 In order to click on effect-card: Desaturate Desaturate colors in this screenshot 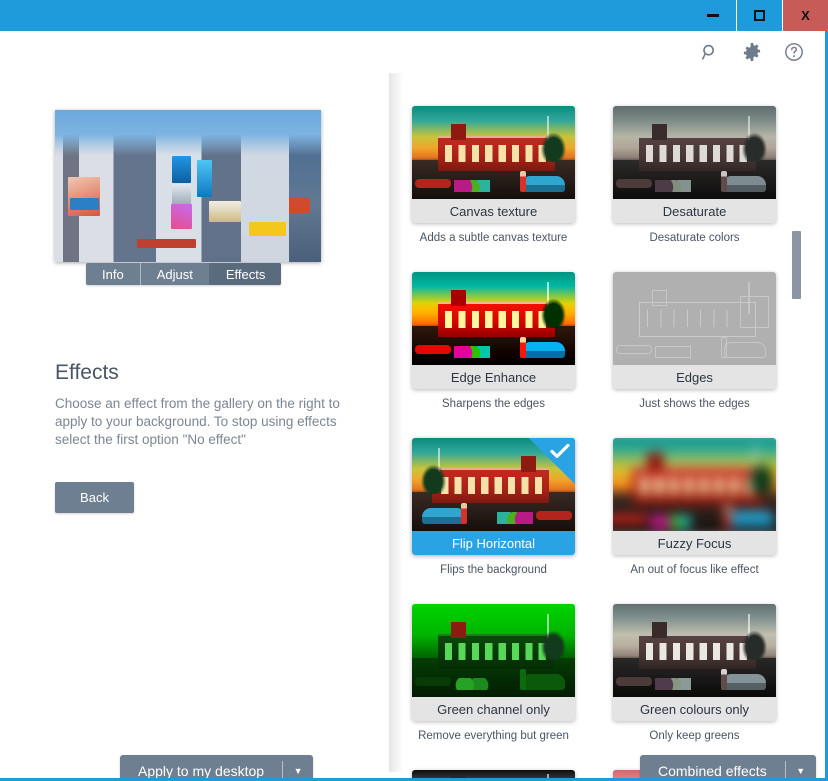, I will do `click(694, 175)`.